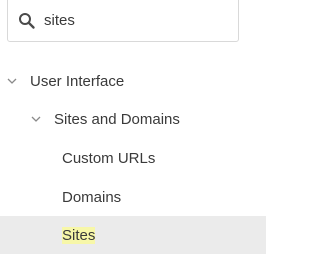  Describe the element at coordinates (79, 235) in the screenshot. I see `search-match-highlight: Sites` at that location.